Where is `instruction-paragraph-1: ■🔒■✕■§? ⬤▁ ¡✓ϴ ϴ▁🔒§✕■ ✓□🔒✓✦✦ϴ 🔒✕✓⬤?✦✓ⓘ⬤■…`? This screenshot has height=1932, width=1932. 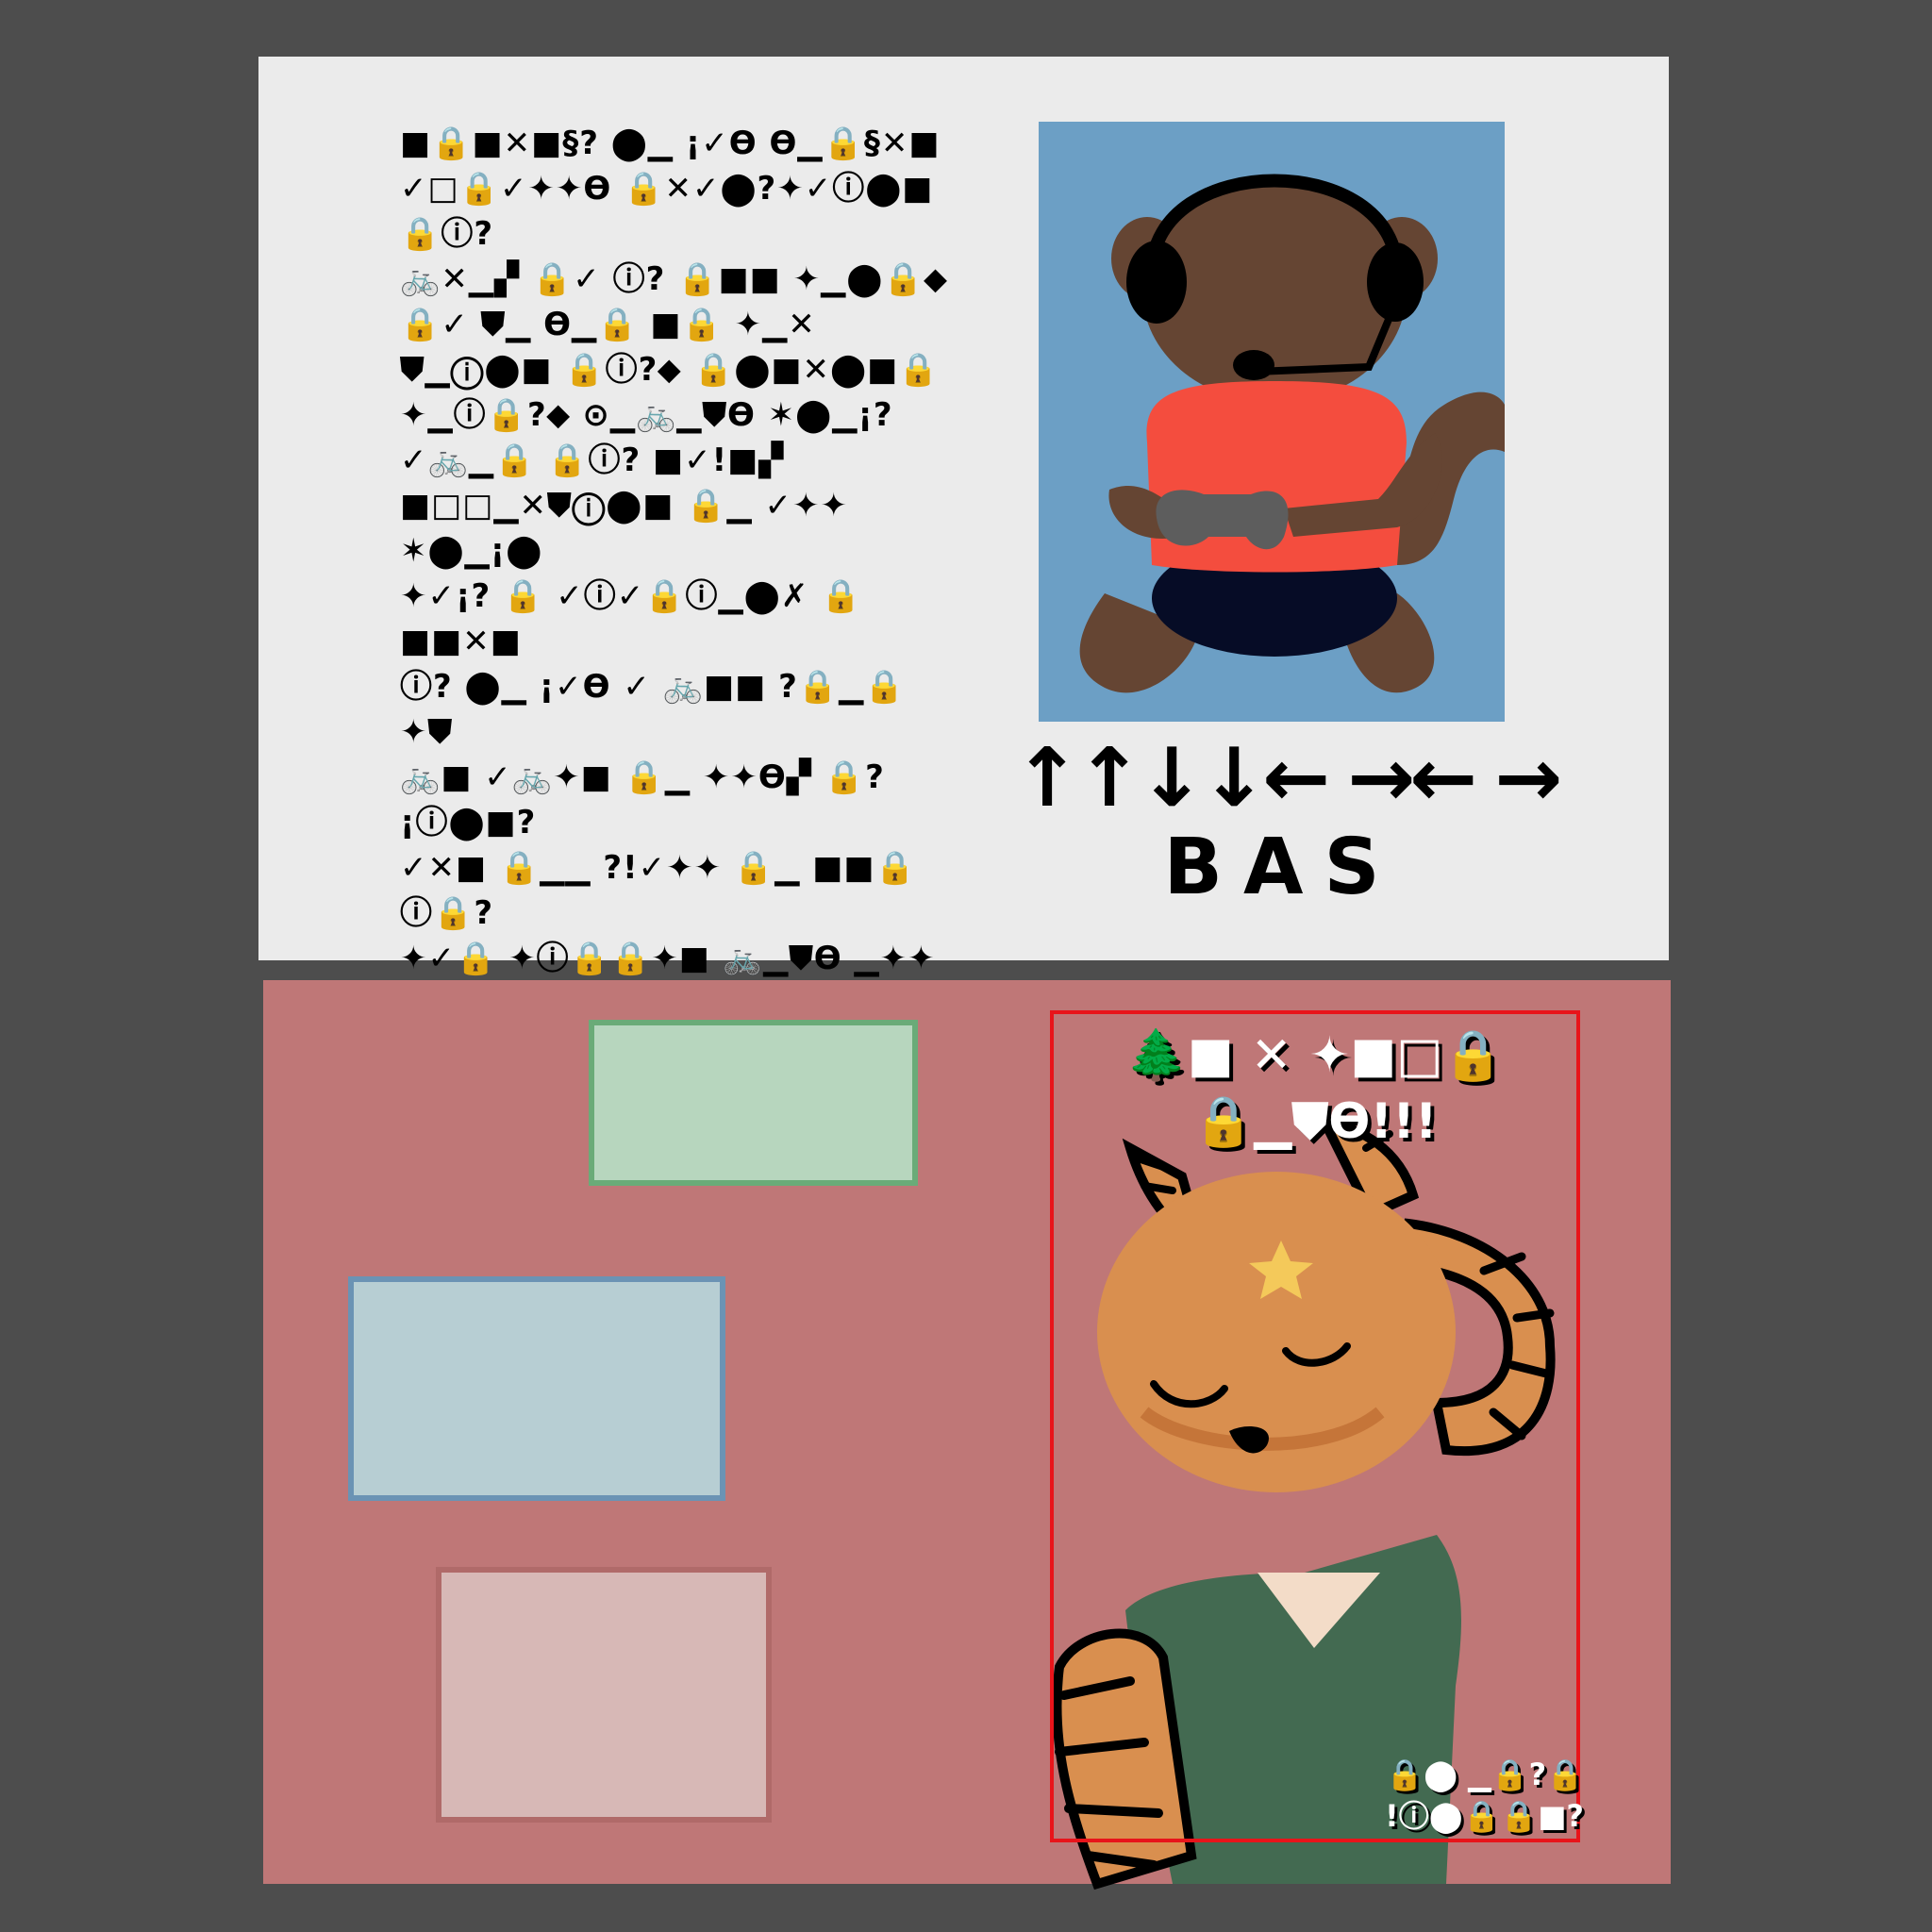
instruction-paragraph-1: ■🔒■✕■§? ⬤▁ ¡✓ϴ ϴ▁🔒§✕■ ✓□🔒✓✦✦ϴ 🔒✕✓⬤?✦✓ⓘ⬤■… is located at coordinates (674, 302).